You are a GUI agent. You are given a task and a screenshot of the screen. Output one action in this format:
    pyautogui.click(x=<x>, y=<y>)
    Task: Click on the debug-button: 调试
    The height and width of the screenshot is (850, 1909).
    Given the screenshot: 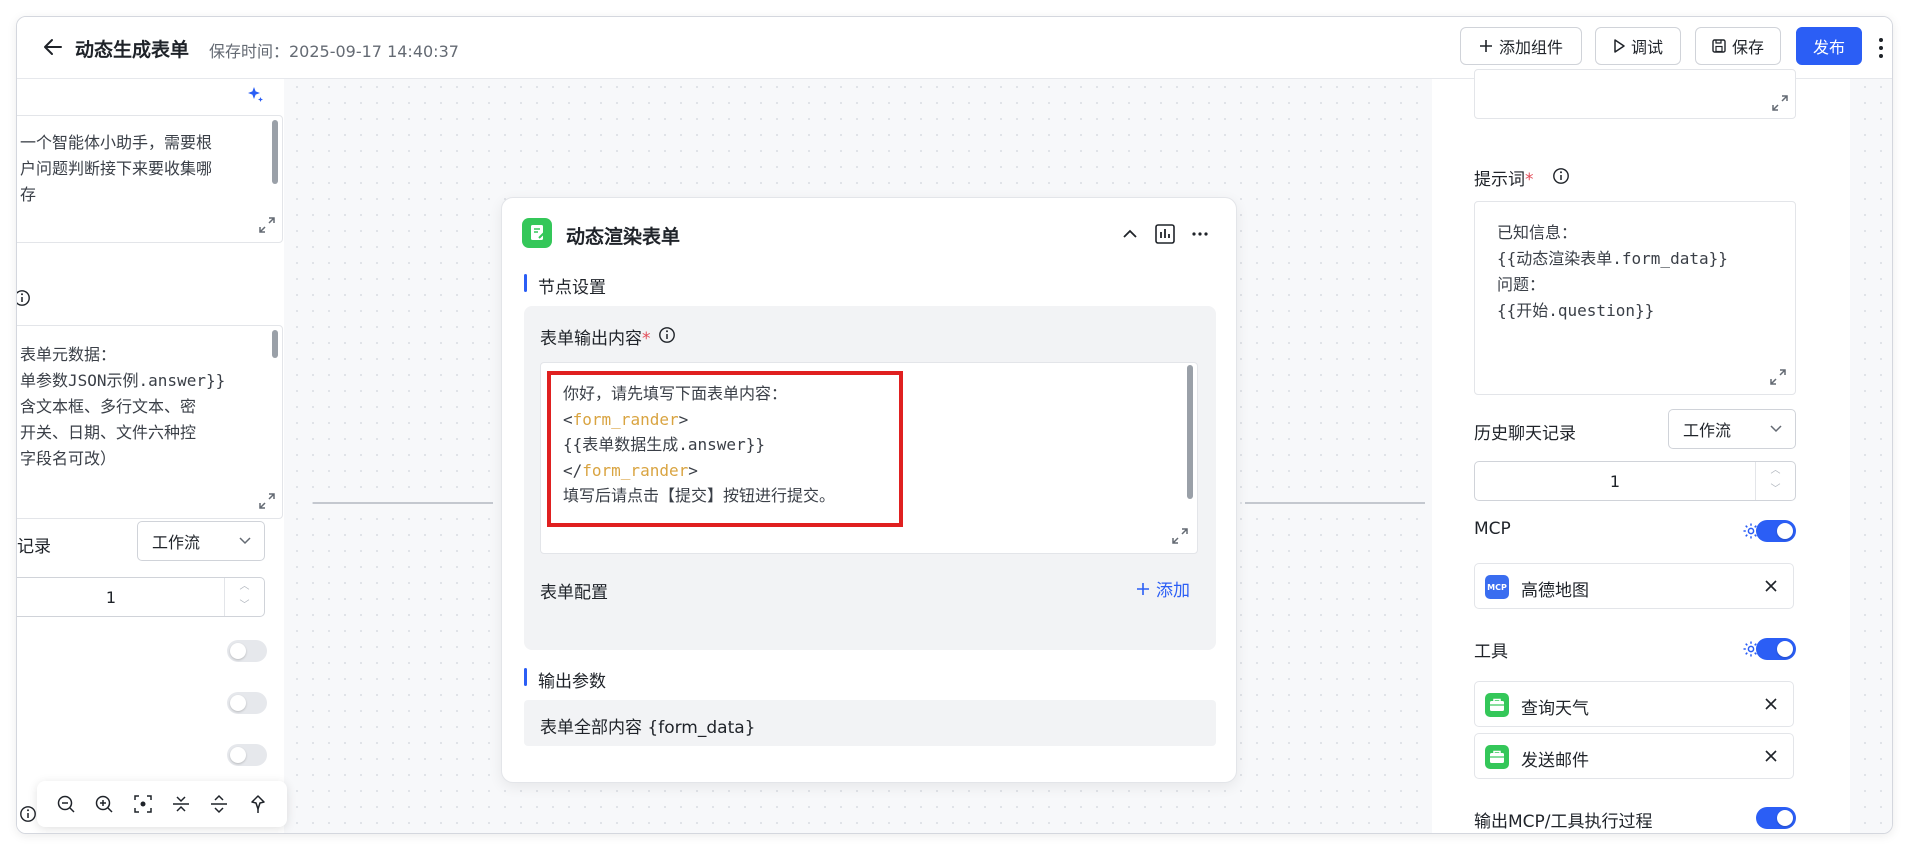 What is the action you would take?
    pyautogui.click(x=1638, y=46)
    